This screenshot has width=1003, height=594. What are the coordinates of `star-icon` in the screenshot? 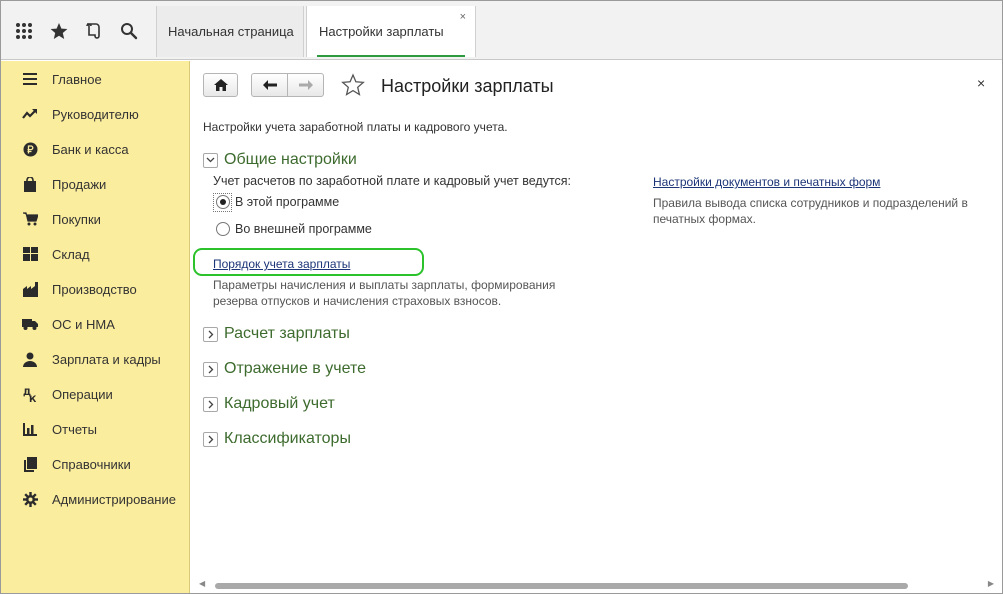 It's located at (59, 31).